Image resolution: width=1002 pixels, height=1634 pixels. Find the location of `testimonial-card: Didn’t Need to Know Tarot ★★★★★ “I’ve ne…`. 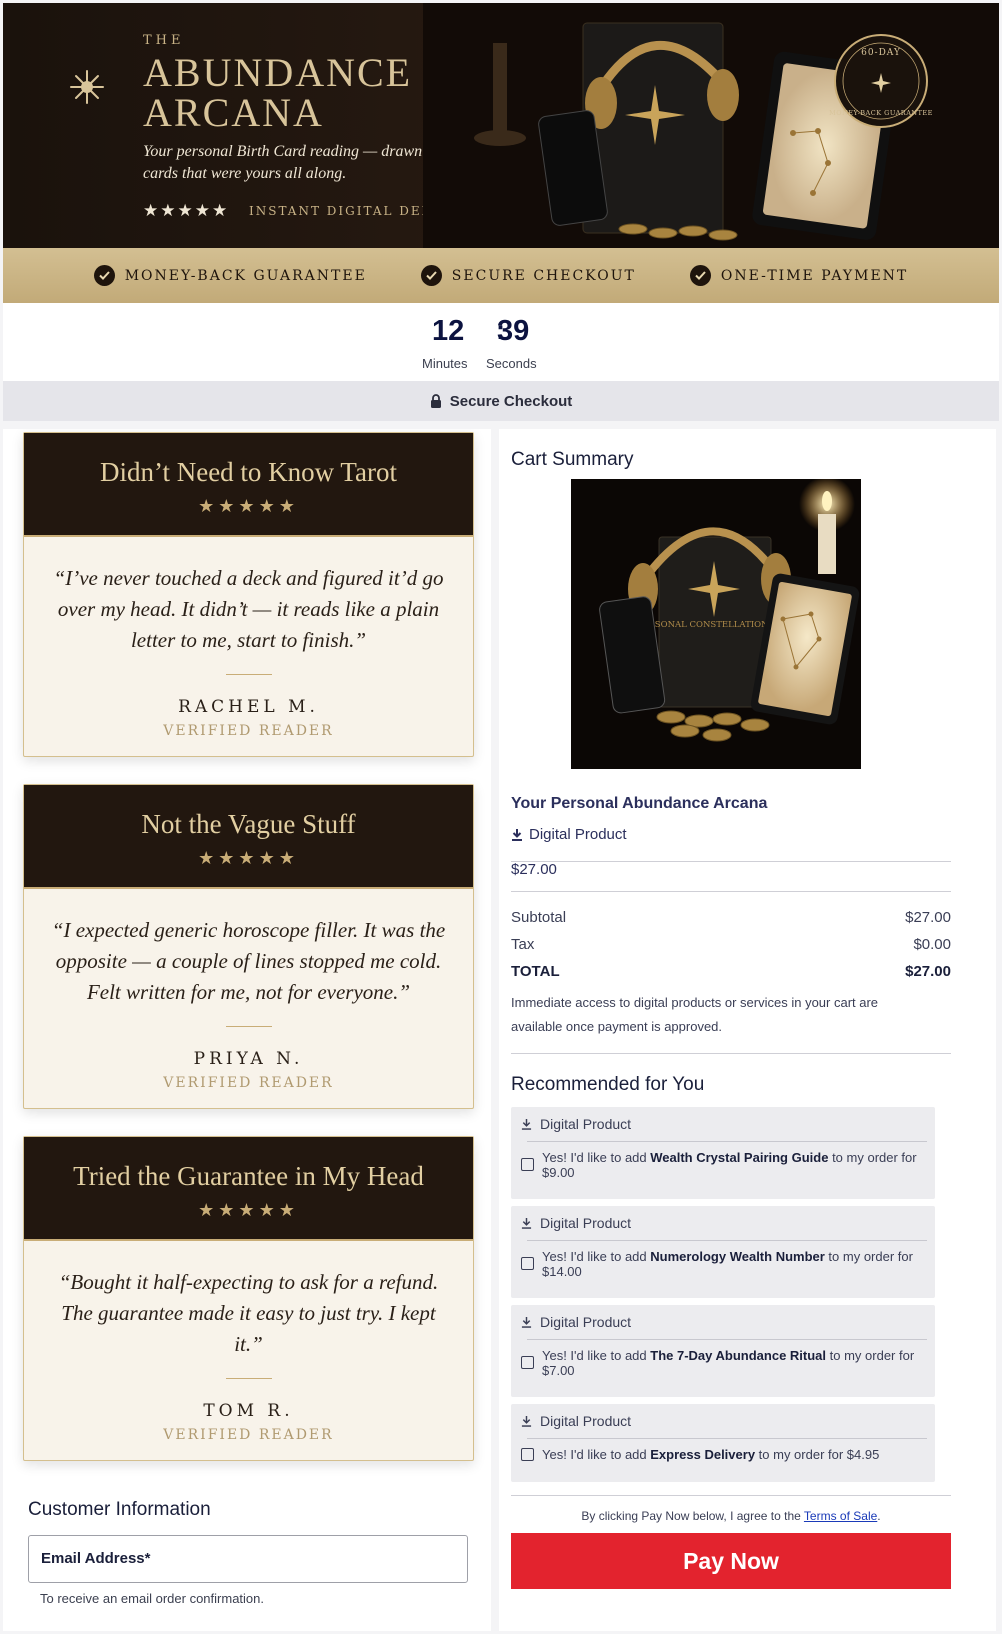

testimonial-card: Didn’t Need to Know Tarot ★★★★★ “I’ve ne… is located at coordinates (248, 594).